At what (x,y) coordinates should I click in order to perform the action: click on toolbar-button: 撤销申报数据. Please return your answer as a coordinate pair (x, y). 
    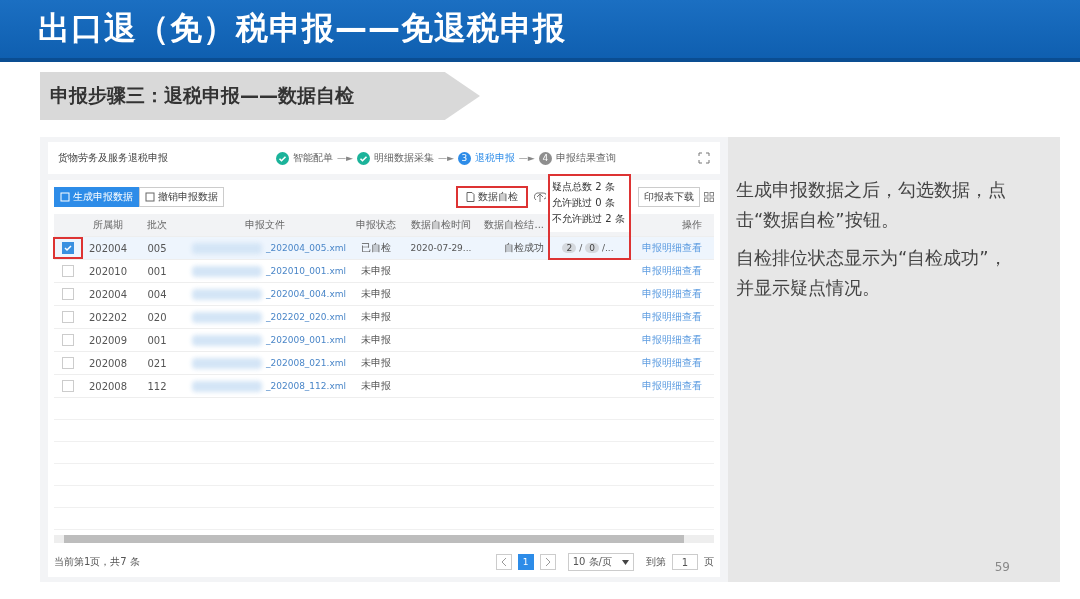
    Looking at the image, I should click on (181, 197).